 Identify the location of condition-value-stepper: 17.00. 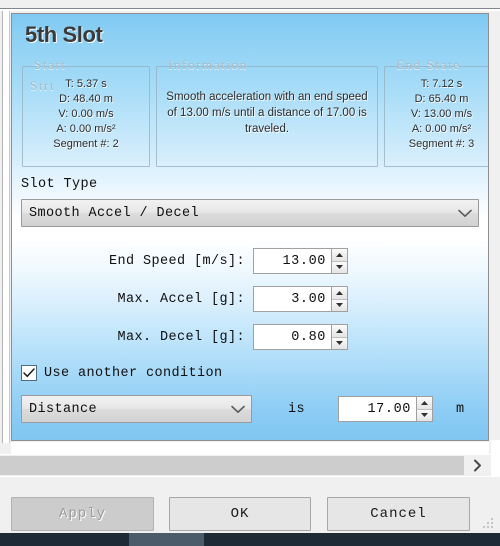
(385, 409).